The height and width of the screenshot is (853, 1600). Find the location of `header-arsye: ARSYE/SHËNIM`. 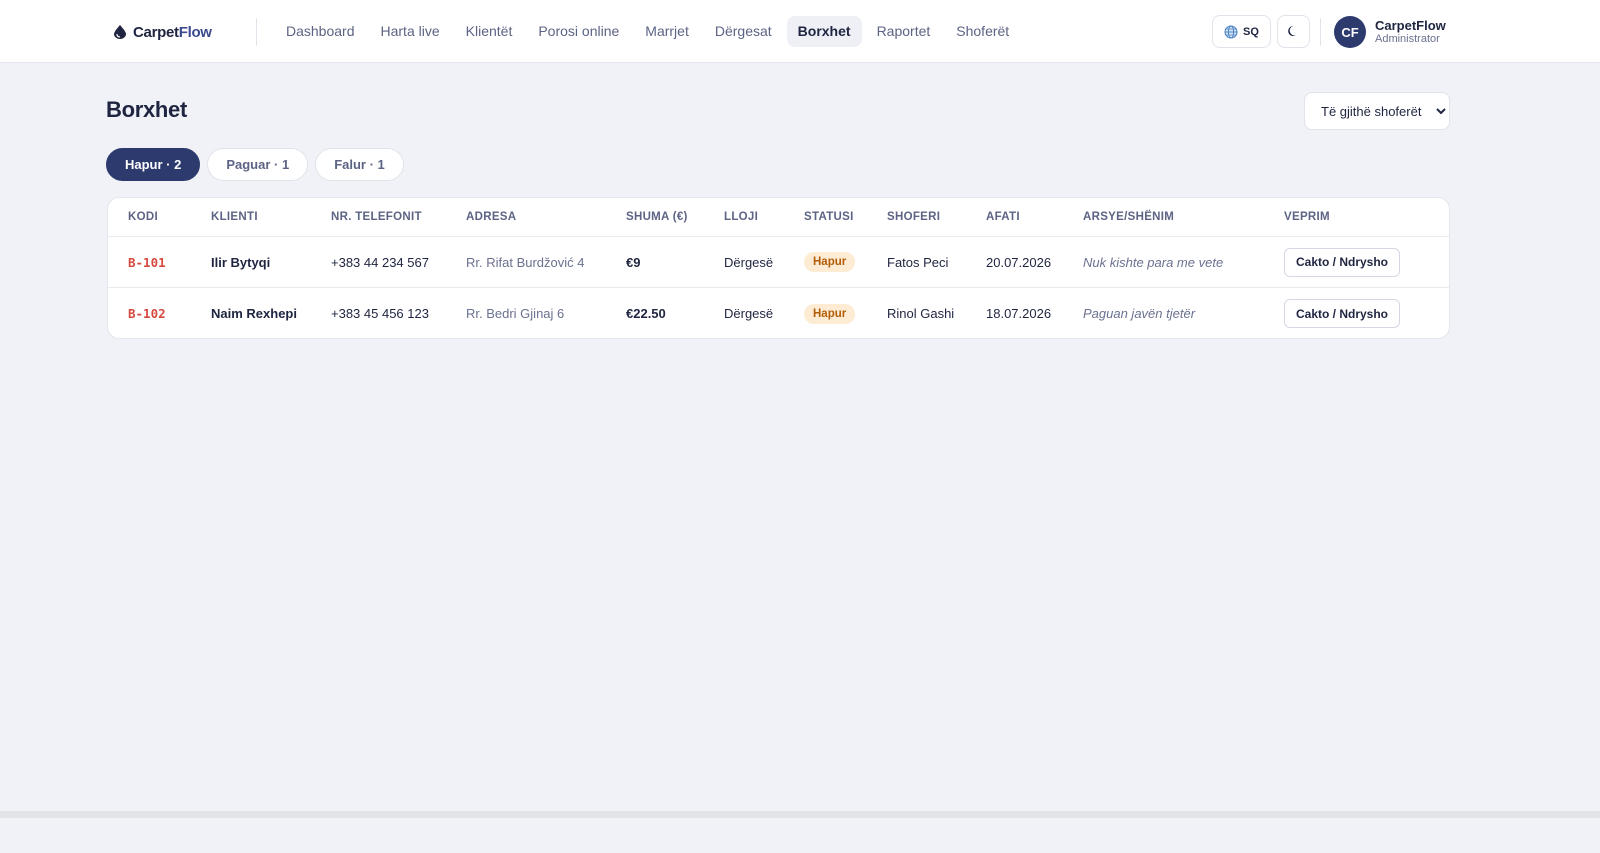

header-arsye: ARSYE/SHËNIM is located at coordinates (1129, 217).